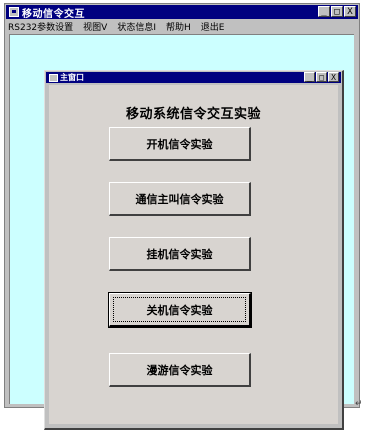 This screenshot has width=368, height=430. What do you see at coordinates (14, 12) in the screenshot?
I see `app-window-icon` at bounding box center [14, 12].